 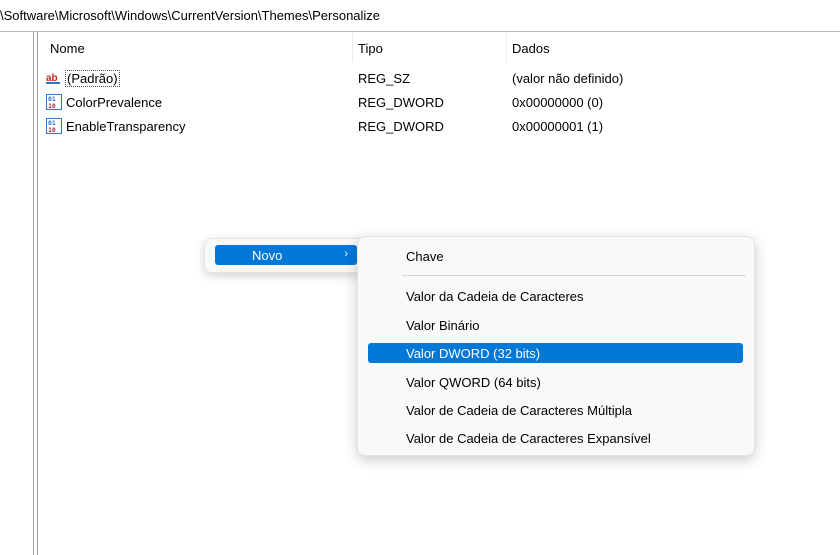 I want to click on string-value-icon: ab, so click(x=53, y=78).